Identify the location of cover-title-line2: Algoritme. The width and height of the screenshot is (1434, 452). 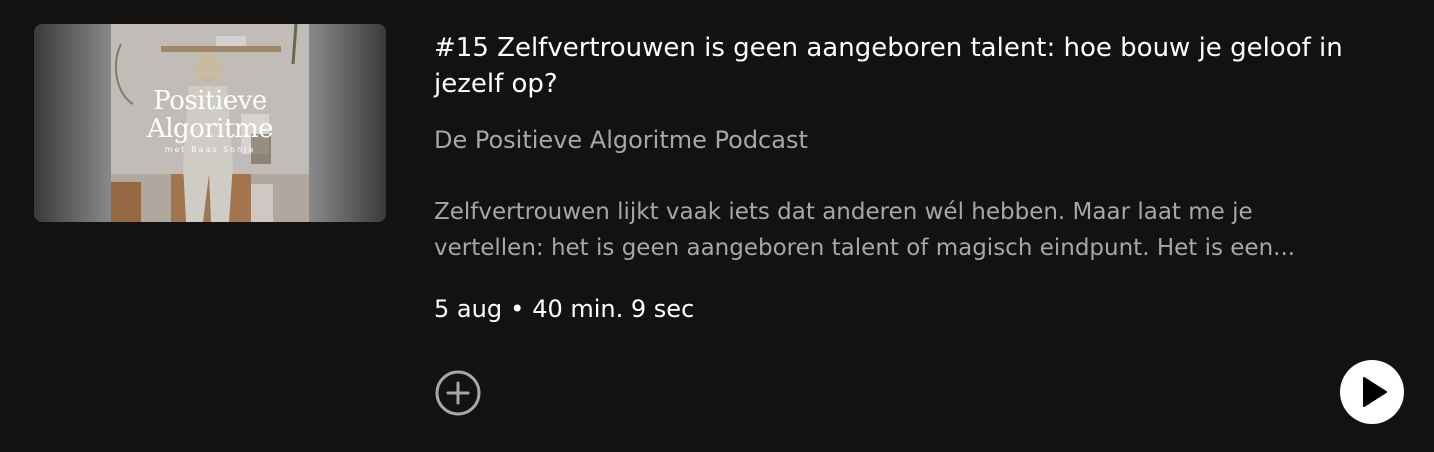
(210, 129).